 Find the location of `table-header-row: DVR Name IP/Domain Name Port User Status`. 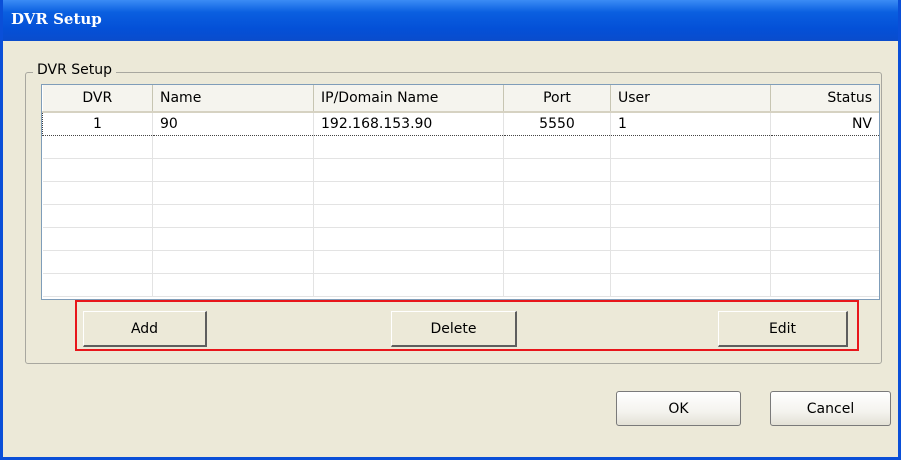

table-header-row: DVR Name IP/Domain Name Port User Status is located at coordinates (460, 99).